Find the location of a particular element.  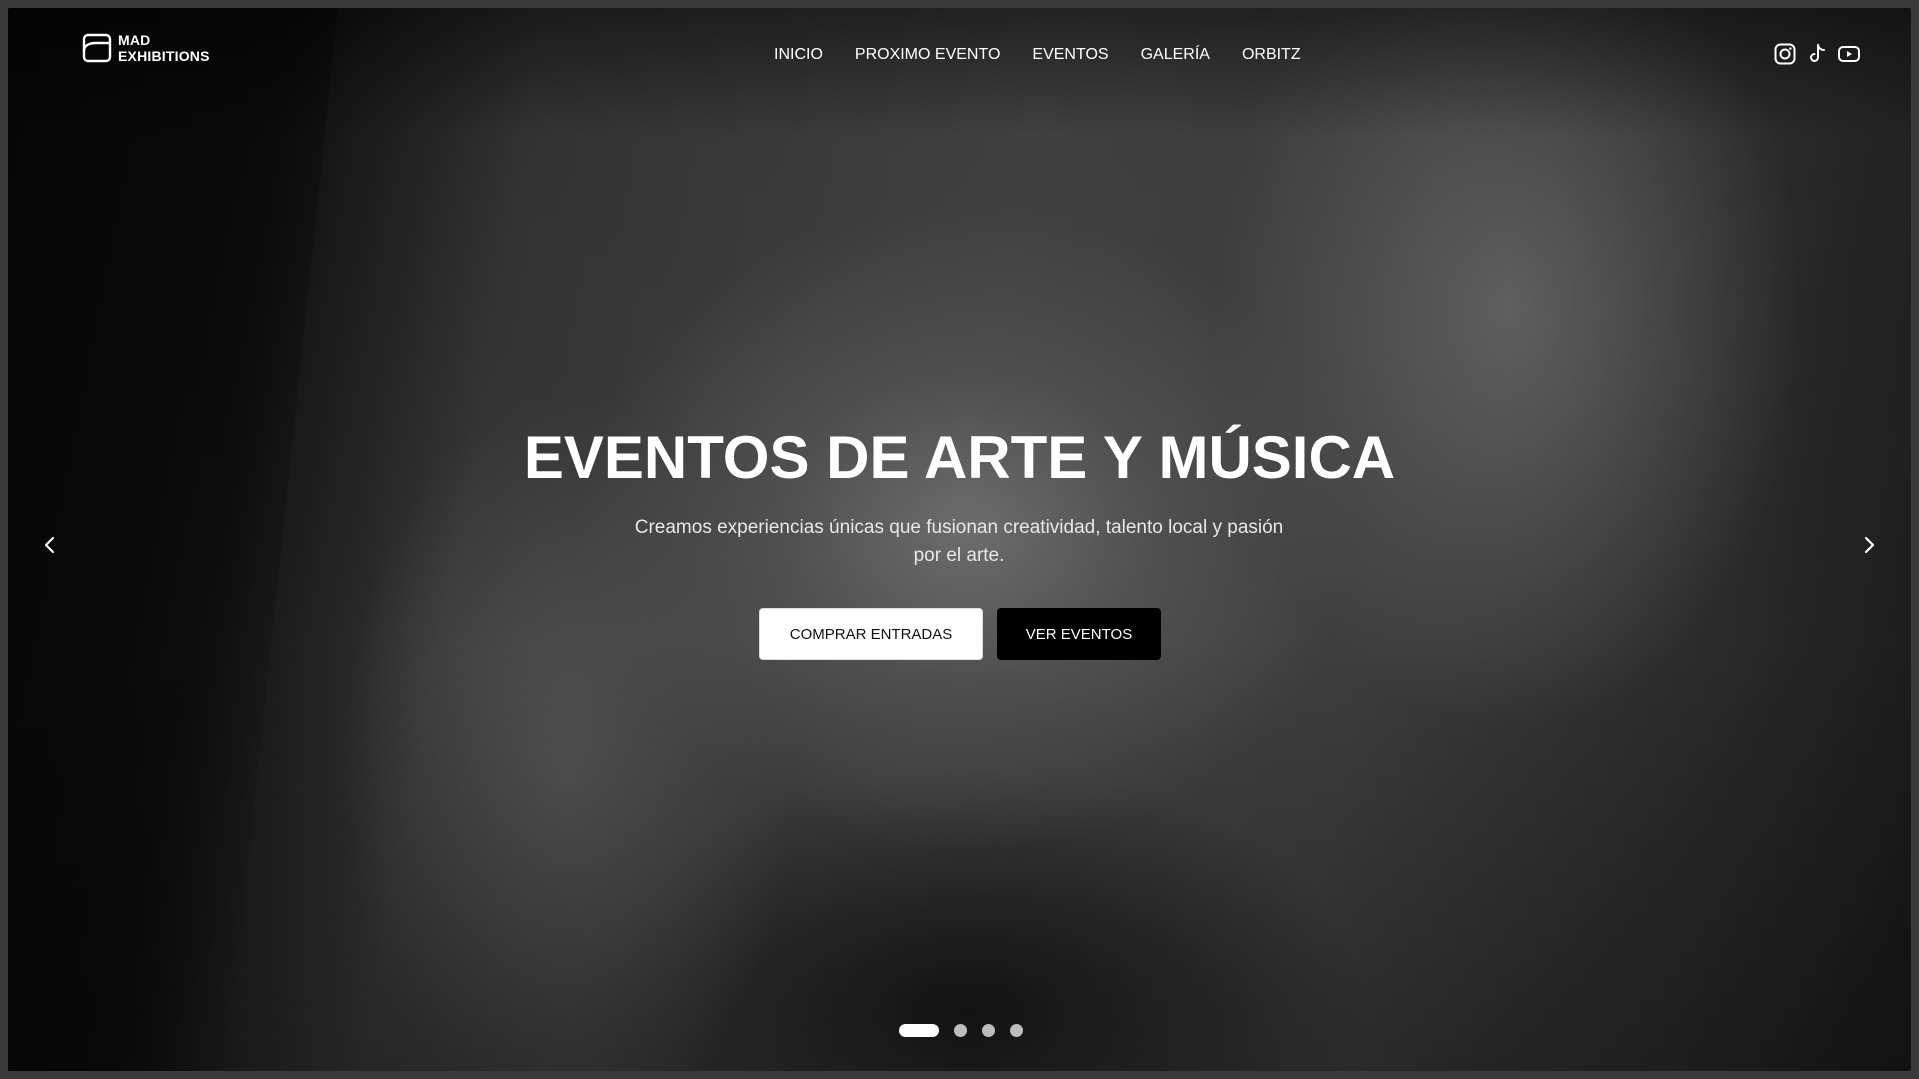

tiktok-icon is located at coordinates (1817, 54).